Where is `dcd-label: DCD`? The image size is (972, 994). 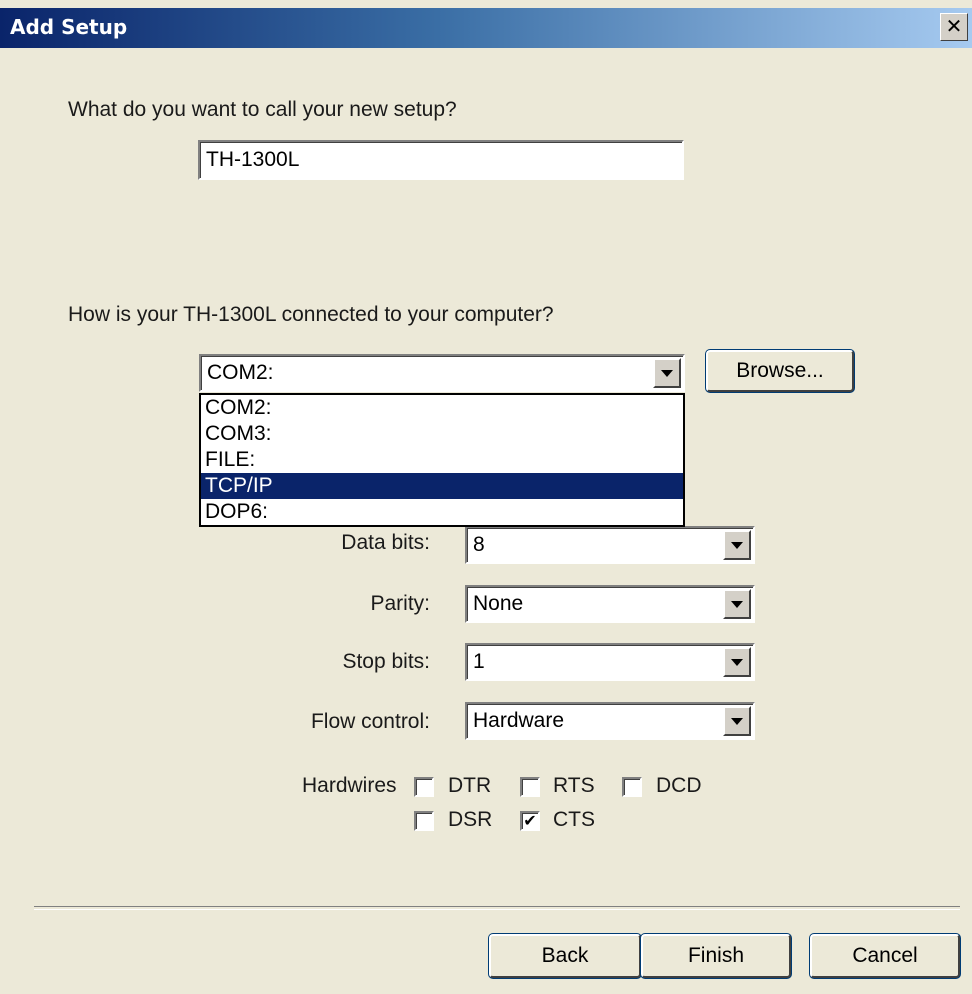 dcd-label: DCD is located at coordinates (679, 785).